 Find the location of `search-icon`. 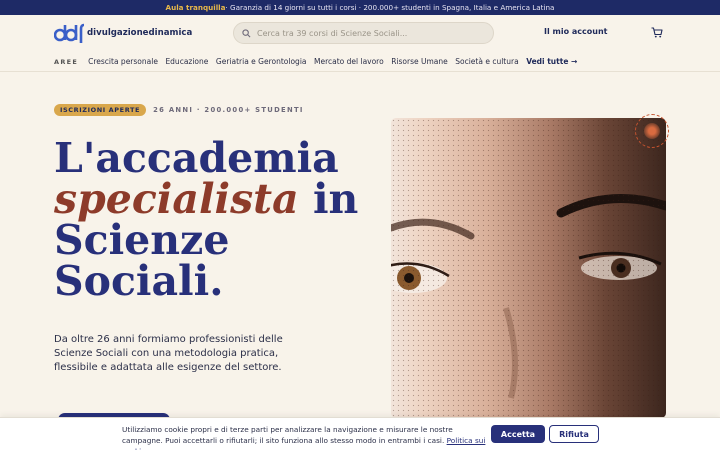

search-icon is located at coordinates (246, 32).